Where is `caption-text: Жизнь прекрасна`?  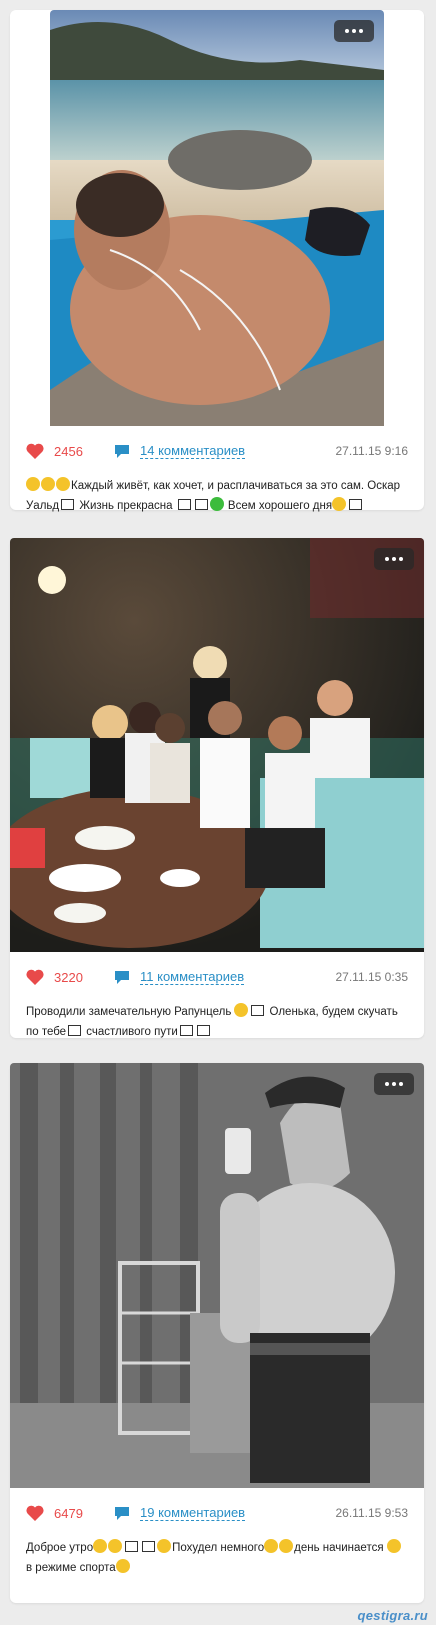 caption-text: Жизнь прекрасна is located at coordinates (126, 506).